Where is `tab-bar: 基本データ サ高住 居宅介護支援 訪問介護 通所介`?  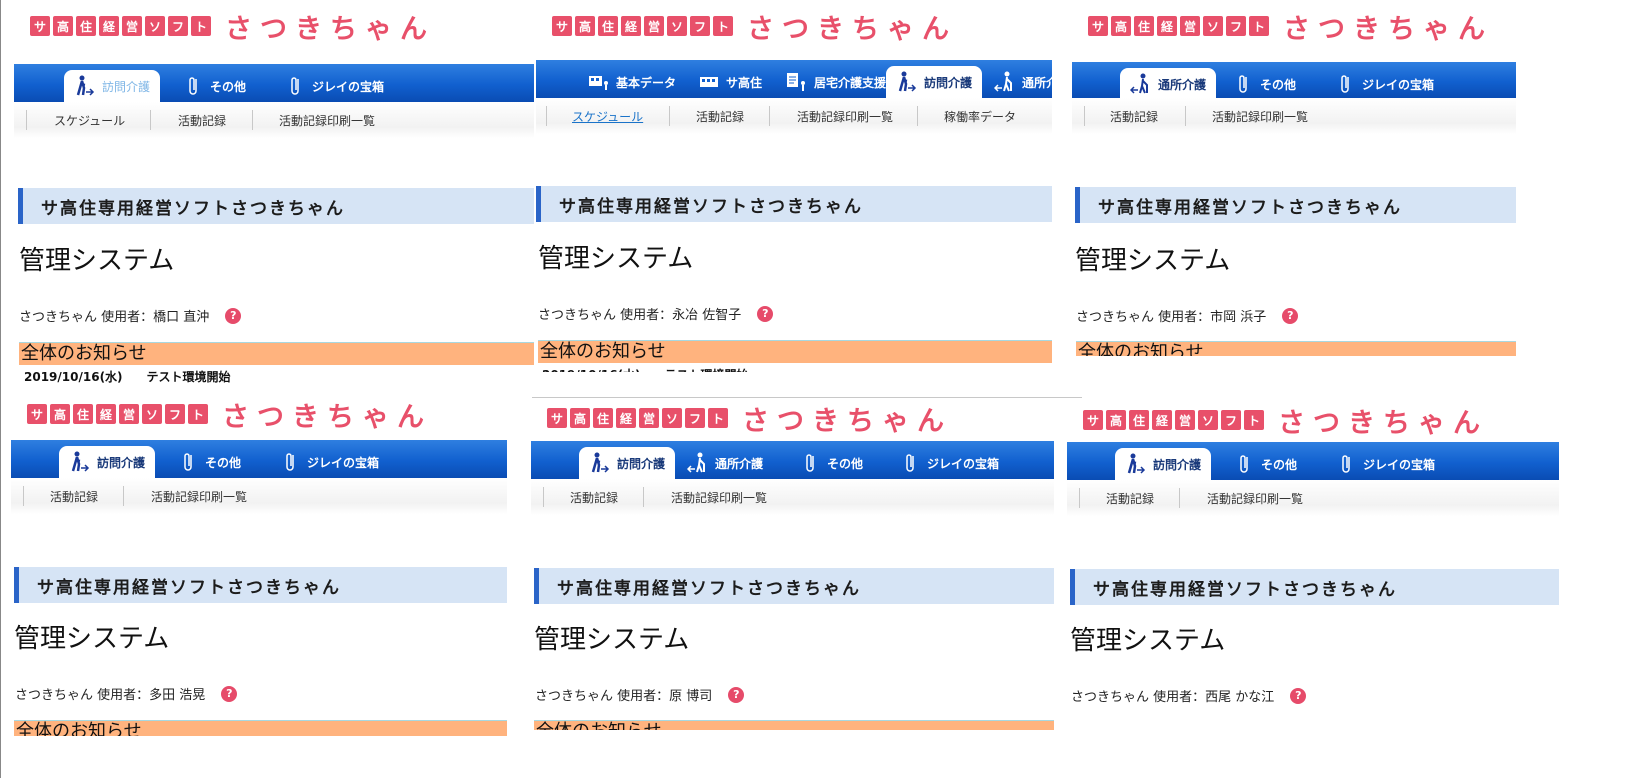
tab-bar: 基本データ サ高住 居宅介護支援 訪問介護 通所介 is located at coordinates (794, 79).